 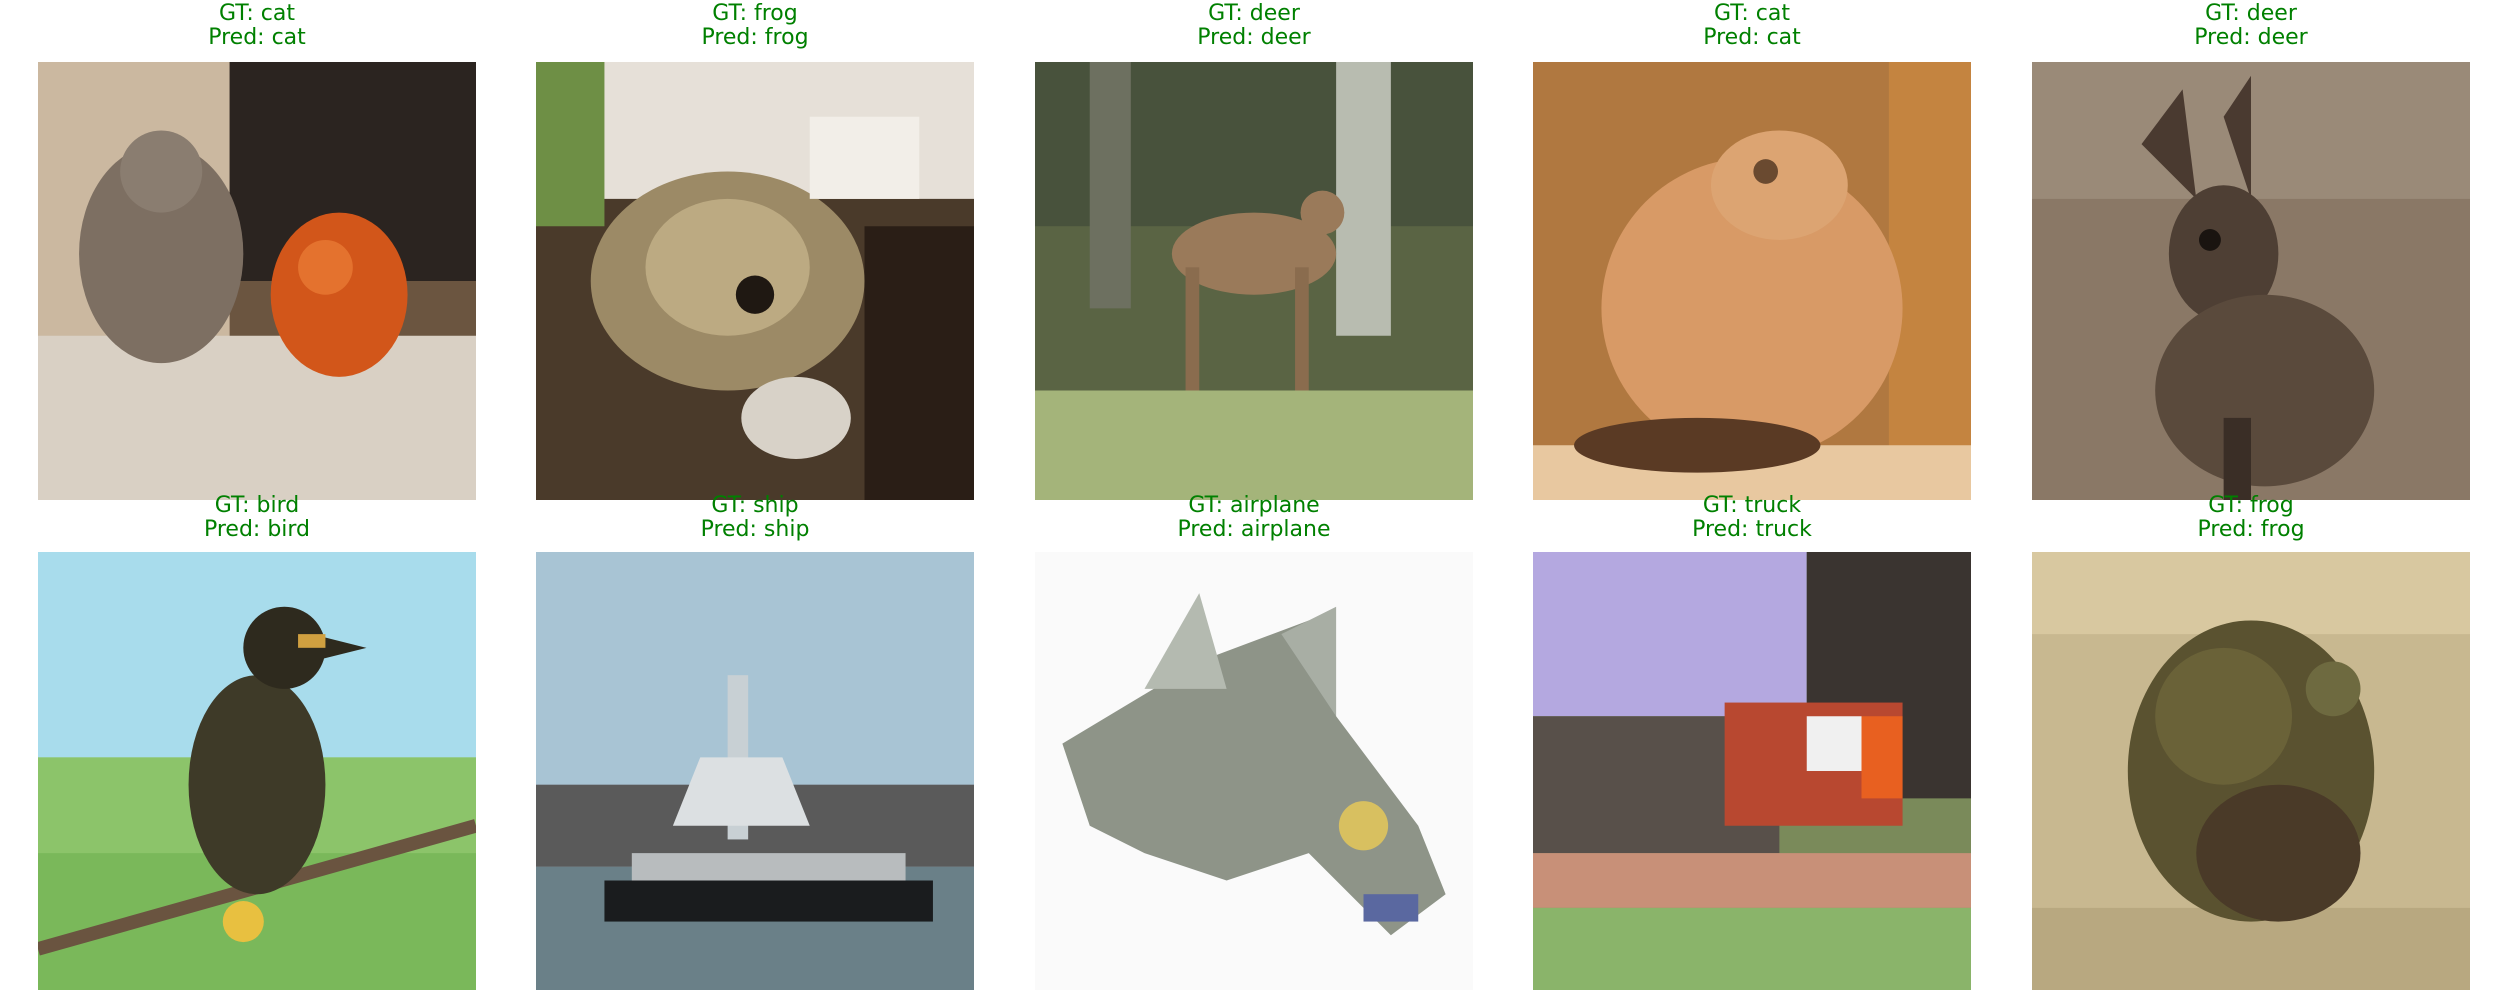 I want to click on ground-truth-label: GT: airplane, so click(x=1254, y=505).